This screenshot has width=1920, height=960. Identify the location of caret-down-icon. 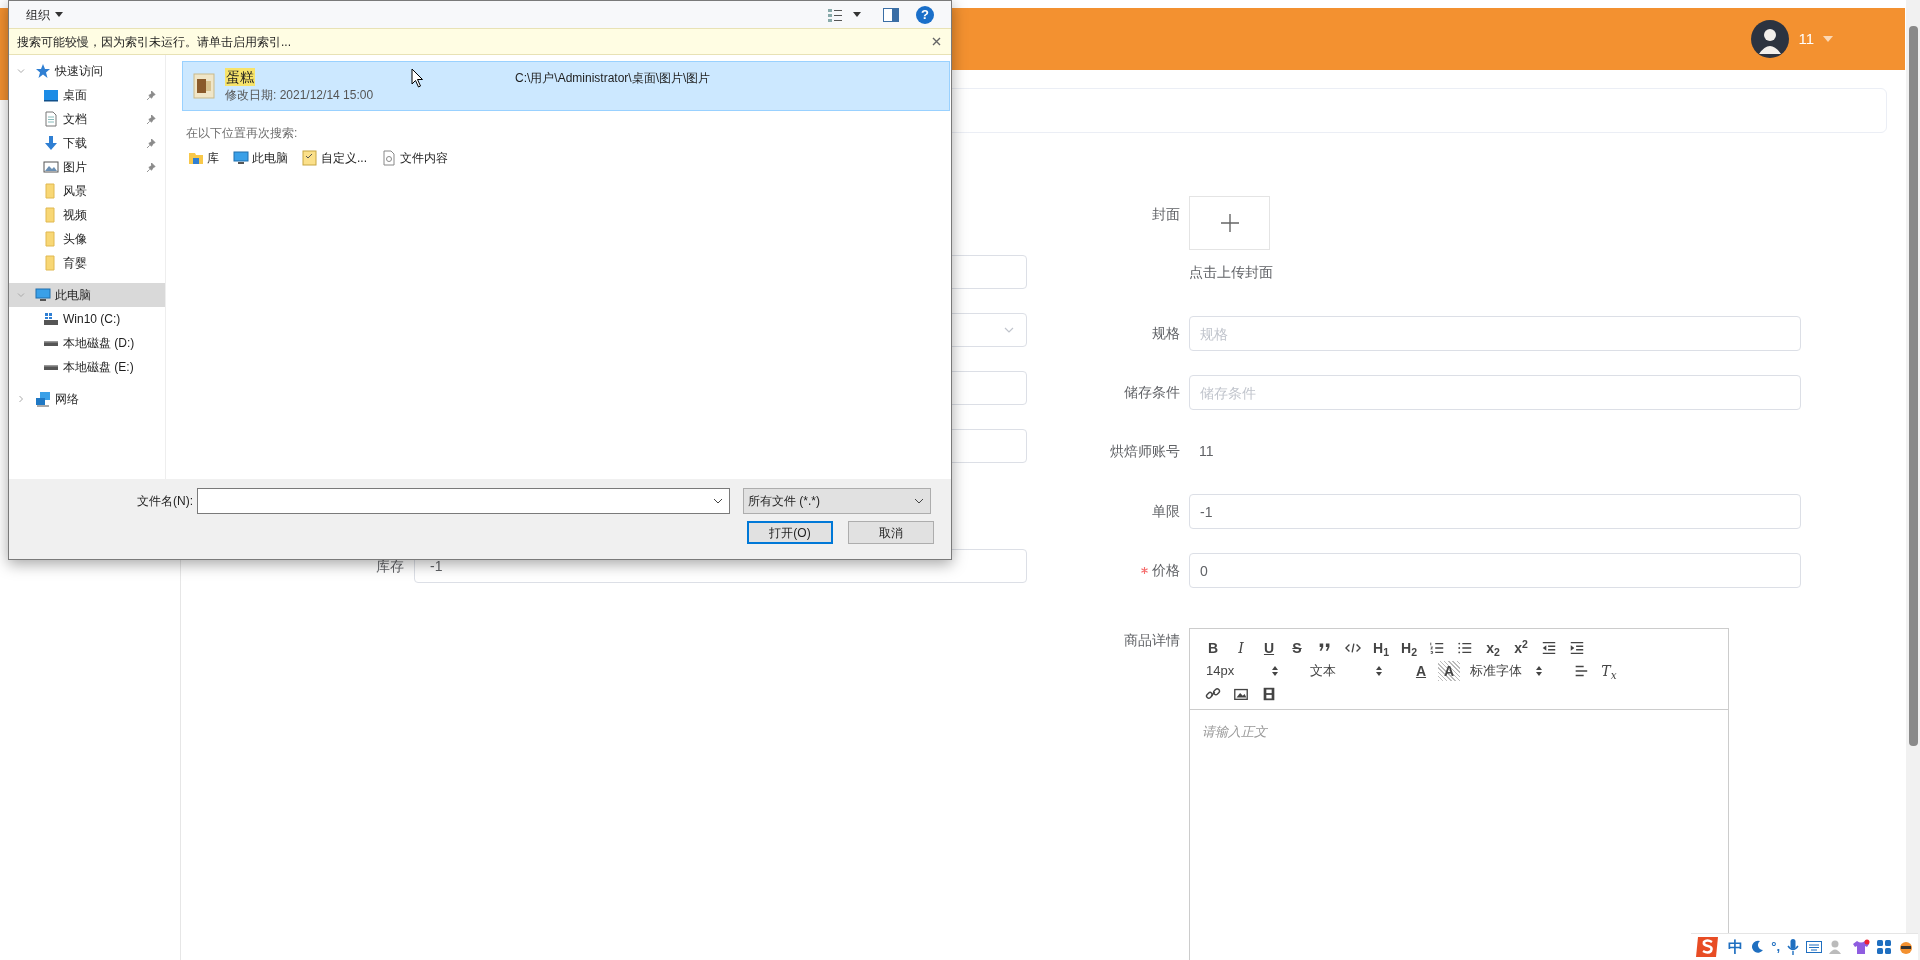
(857, 14).